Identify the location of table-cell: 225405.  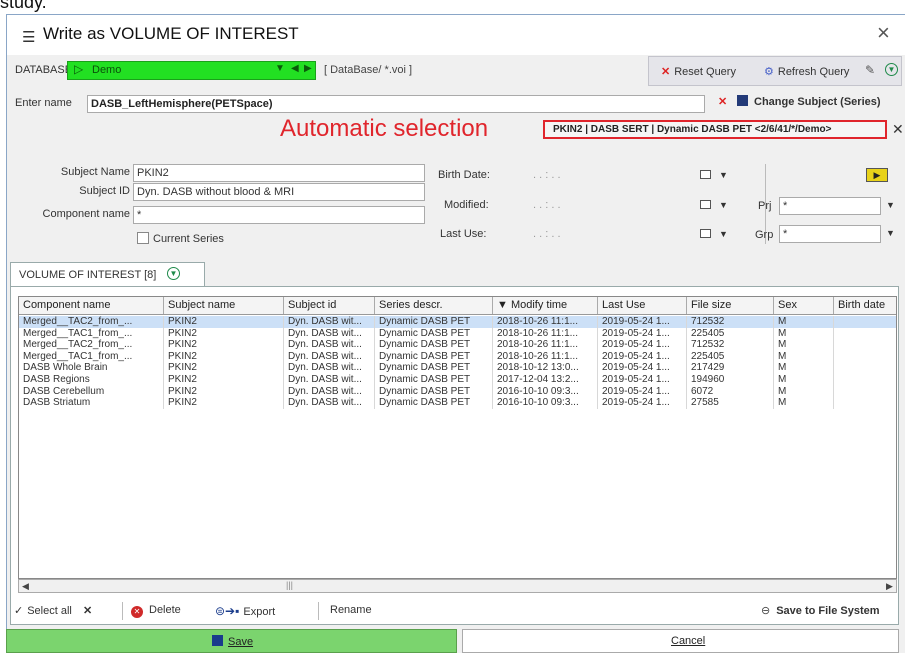
(730, 356).